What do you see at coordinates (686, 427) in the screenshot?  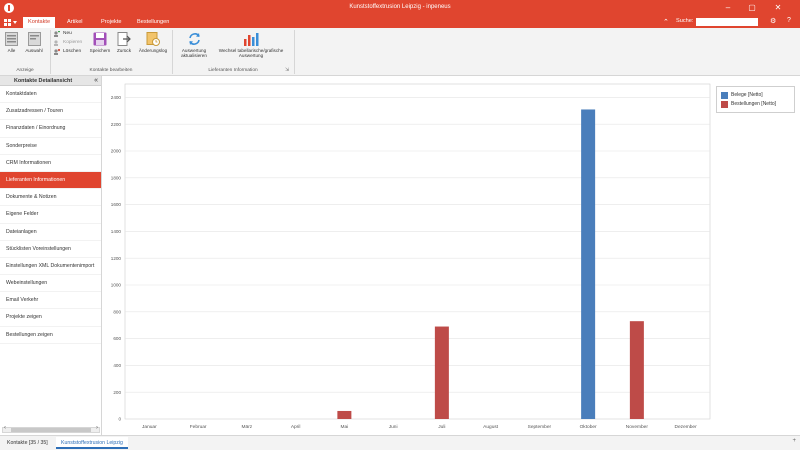 I see `x-tick-label: Dezember` at bounding box center [686, 427].